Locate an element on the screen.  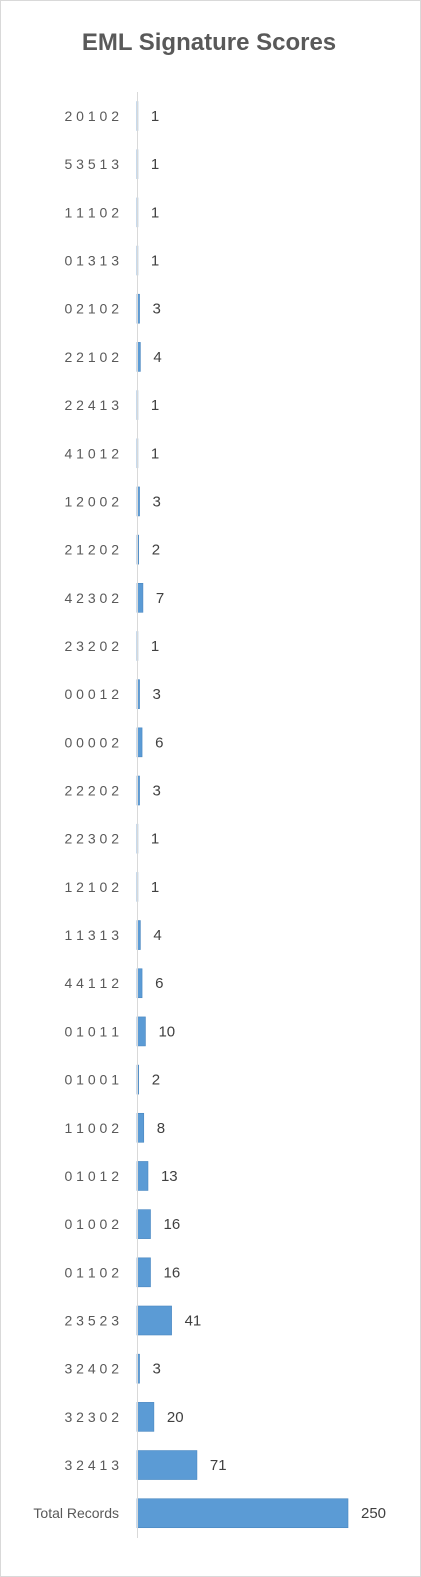
category-label: 2 2 4 1 3 is located at coordinates (92, 405).